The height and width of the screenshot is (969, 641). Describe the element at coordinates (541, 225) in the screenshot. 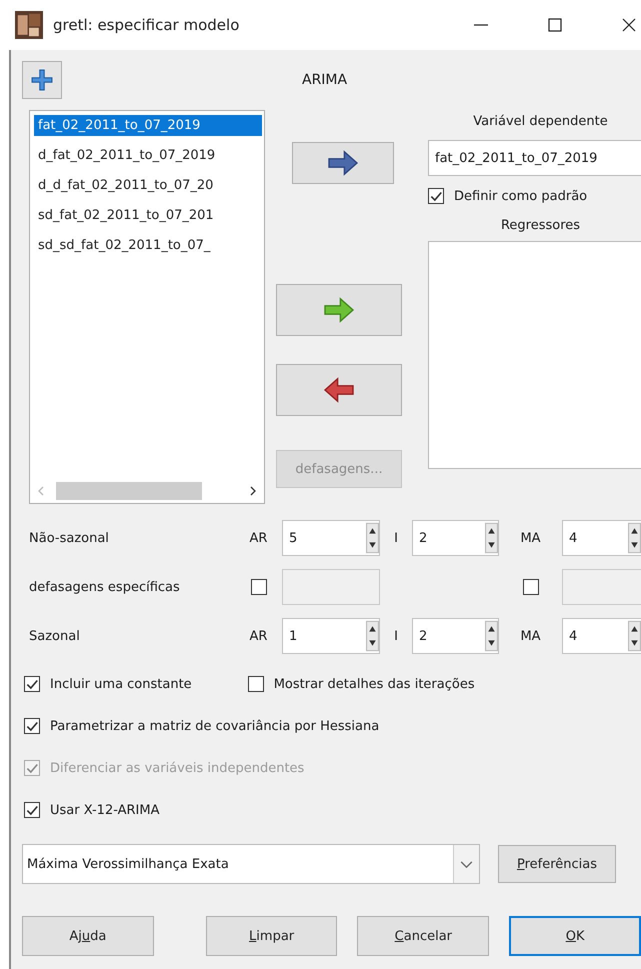

I see `field-label: Regressores` at that location.